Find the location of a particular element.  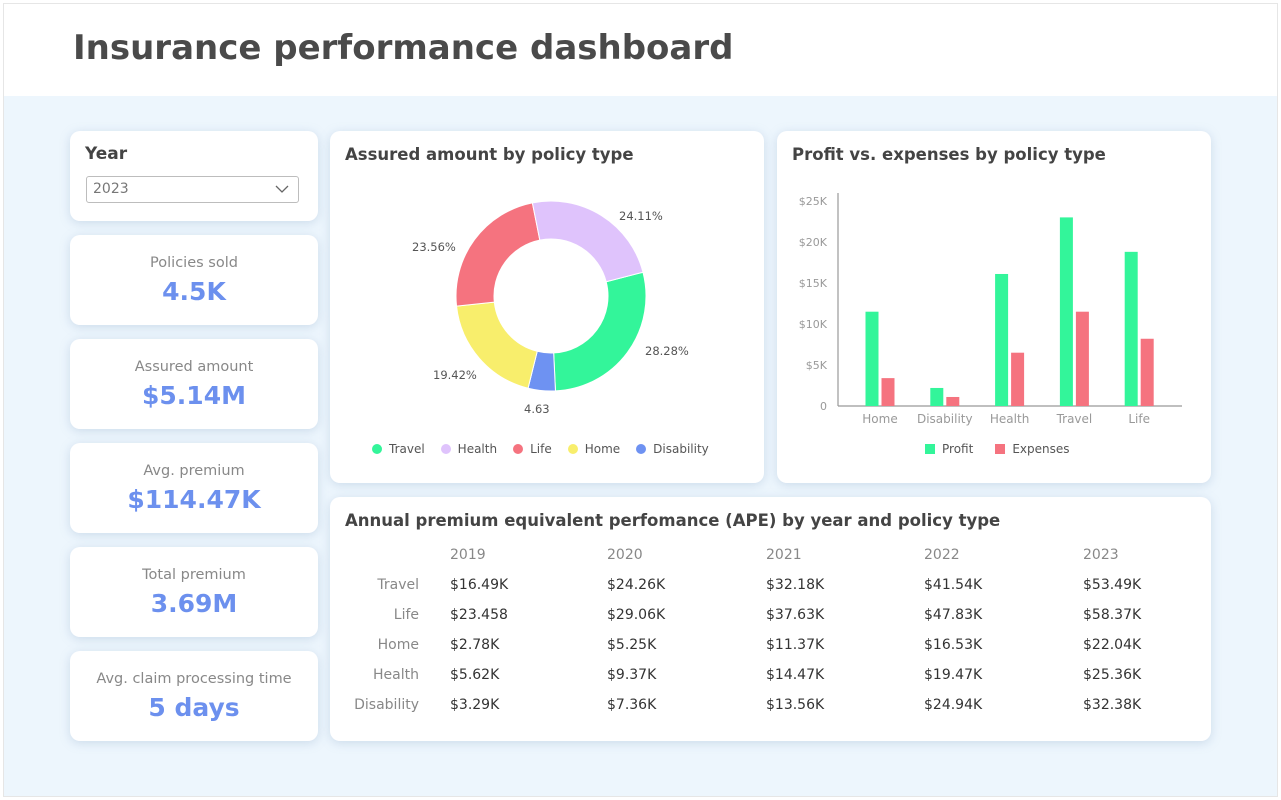

table-cell: $29.06K is located at coordinates (636, 615).